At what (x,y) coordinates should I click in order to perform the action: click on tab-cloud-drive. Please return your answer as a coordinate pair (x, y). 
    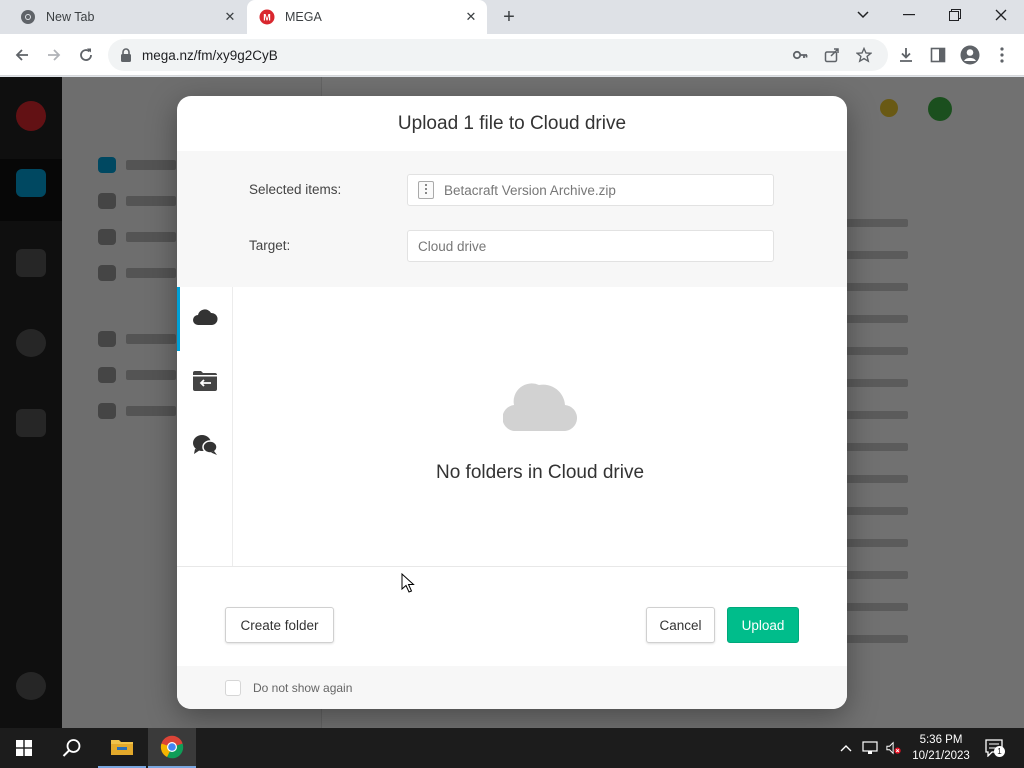
    Looking at the image, I should click on (205, 319).